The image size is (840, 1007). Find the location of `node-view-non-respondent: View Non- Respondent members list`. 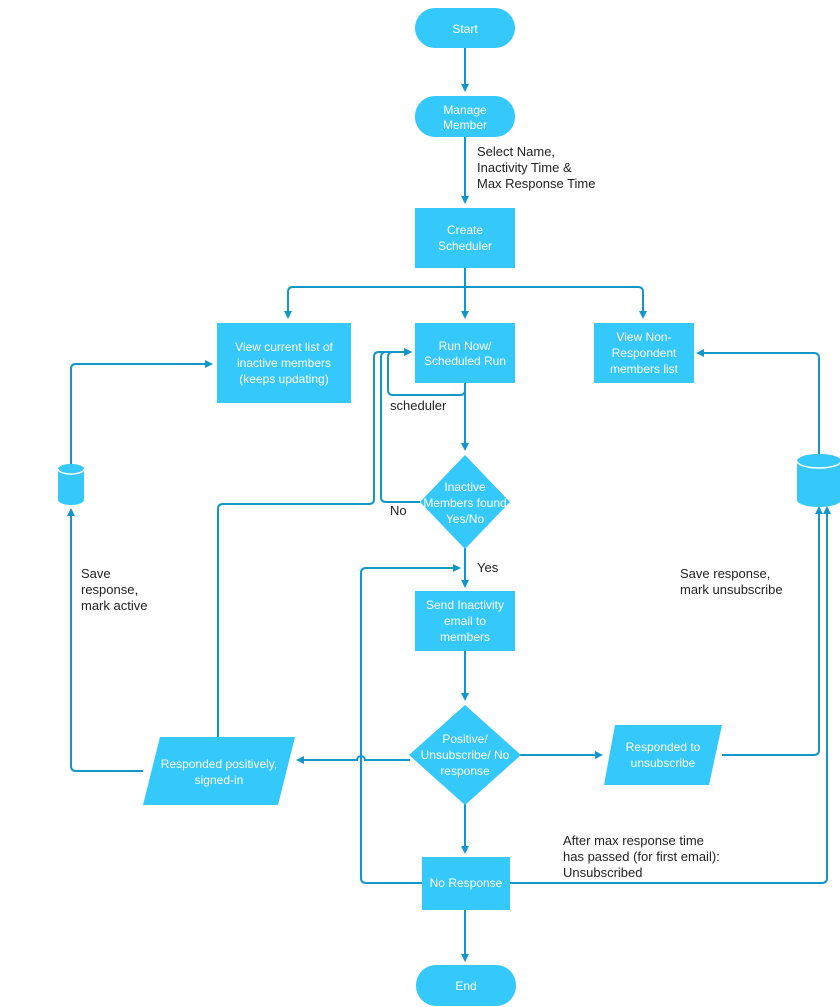

node-view-non-respondent: View Non- Respondent members list is located at coordinates (644, 353).